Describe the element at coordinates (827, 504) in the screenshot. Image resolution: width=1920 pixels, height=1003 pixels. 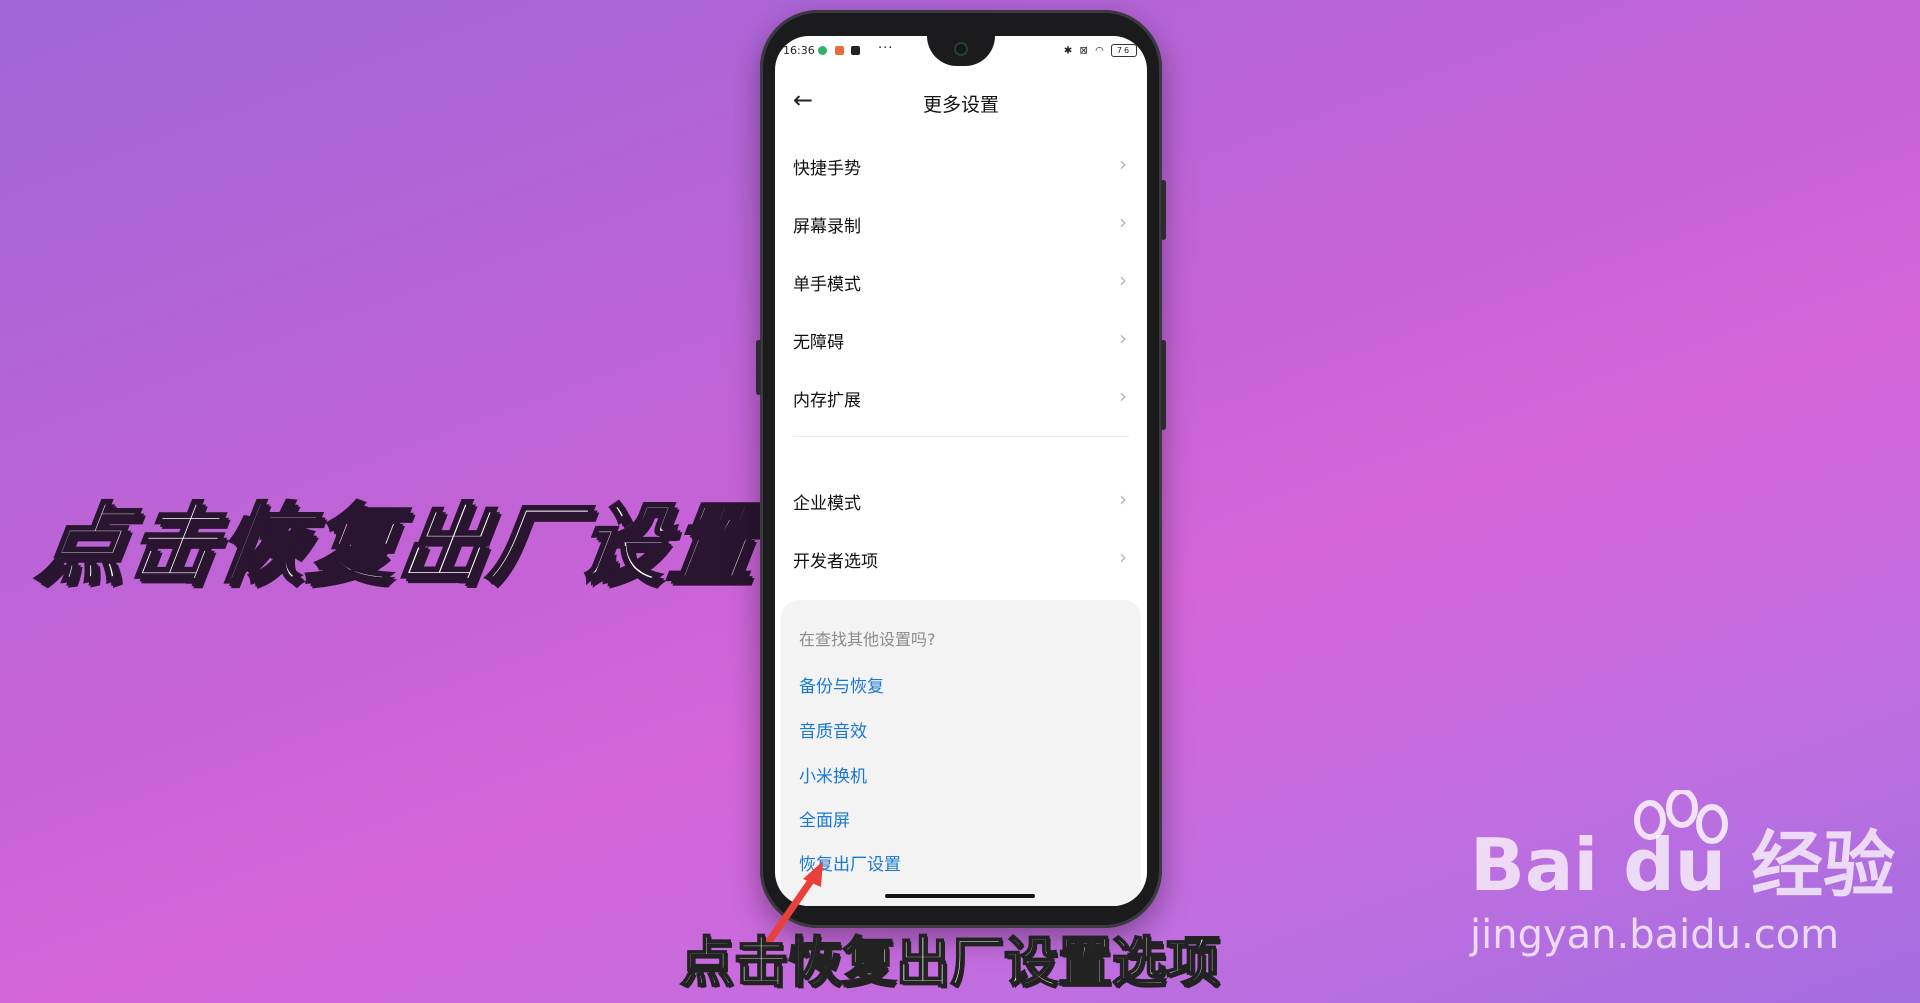
I see `settings-item-label: 企业模式` at that location.